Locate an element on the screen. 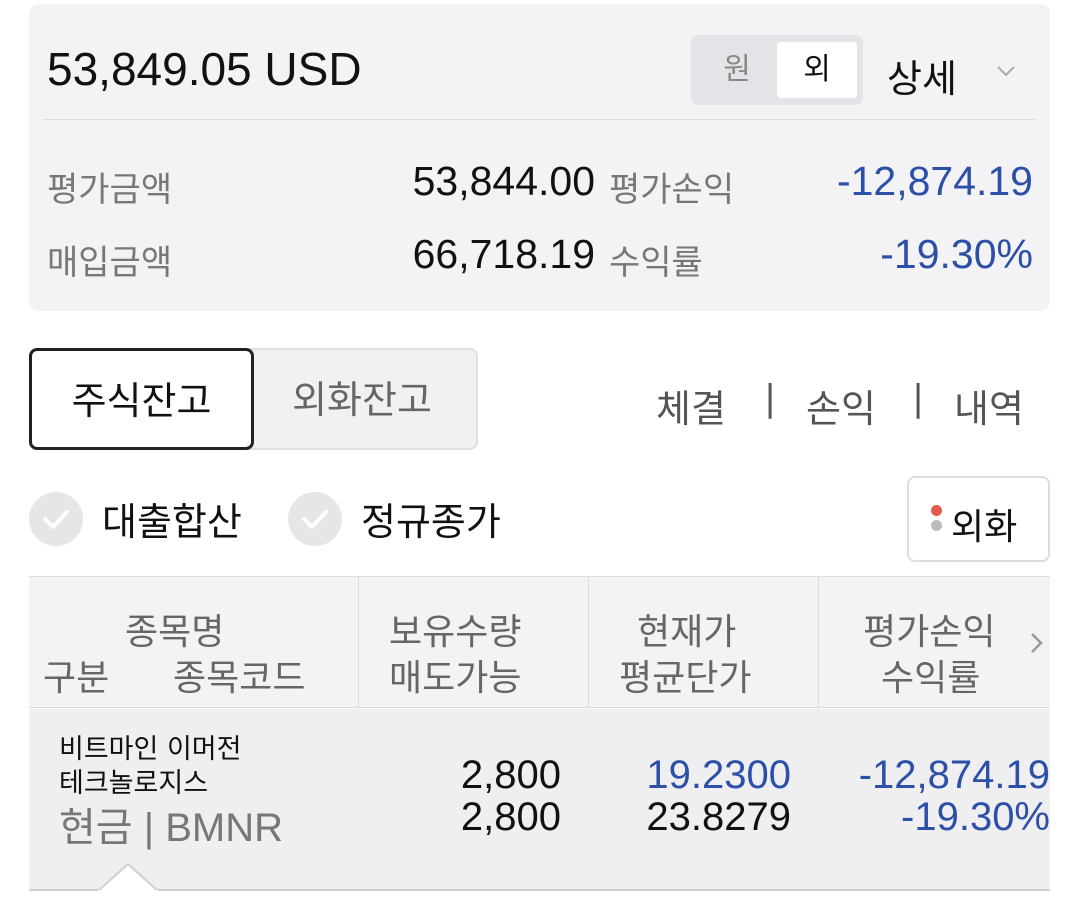 The image size is (1080, 898). return-rate-value: -19.30% is located at coordinates (956, 254).